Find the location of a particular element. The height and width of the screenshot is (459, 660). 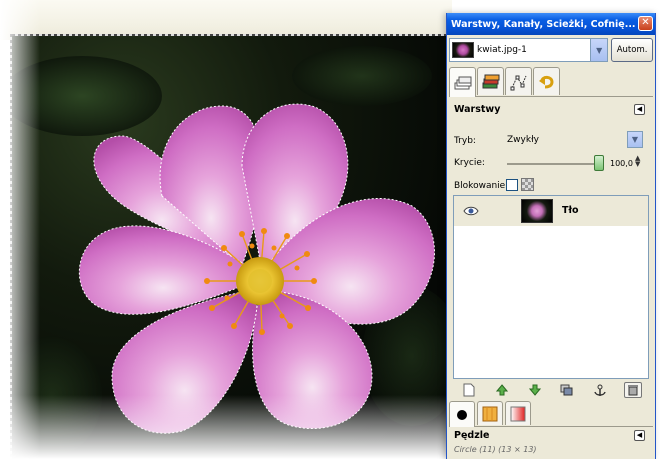

layer-name: Tło is located at coordinates (570, 210).